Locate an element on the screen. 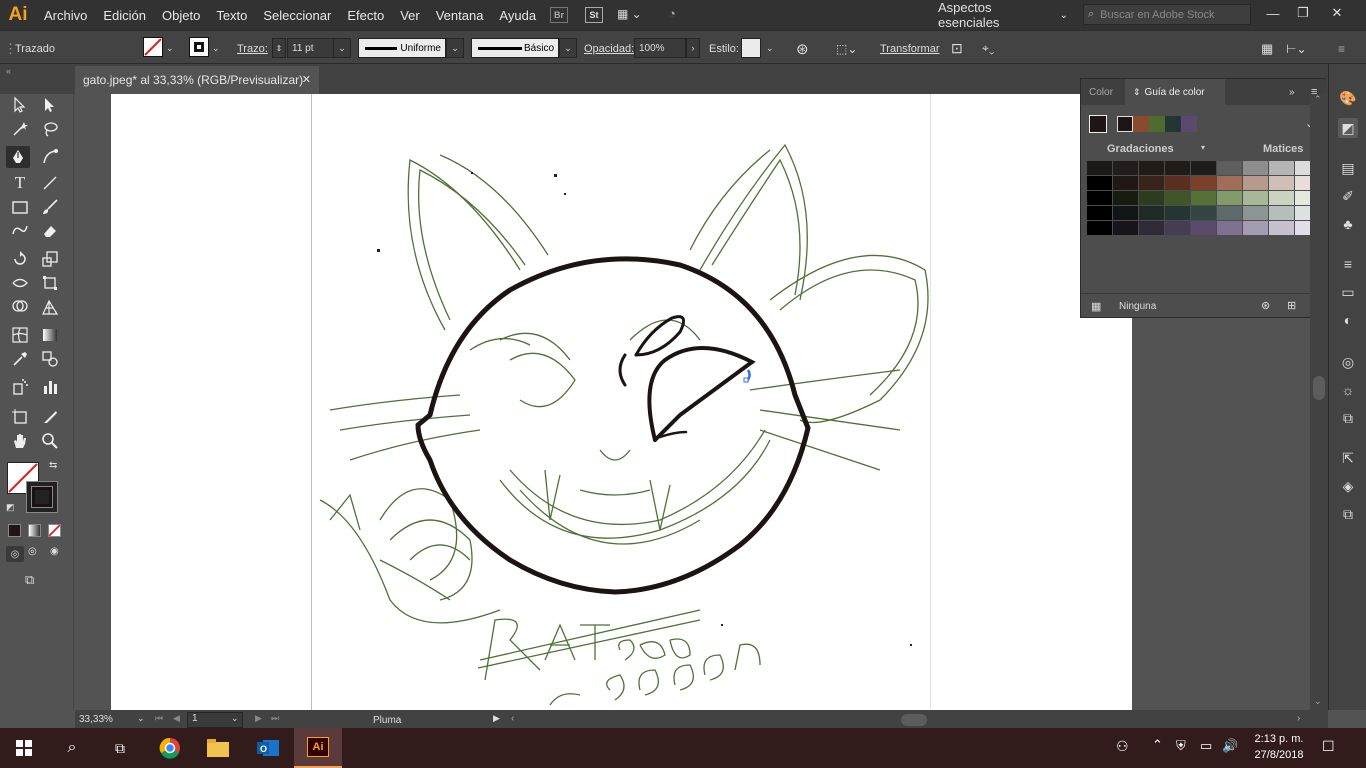 The width and height of the screenshot is (1366, 768). limit-swatches-icon: ▦ is located at coordinates (1096, 306).